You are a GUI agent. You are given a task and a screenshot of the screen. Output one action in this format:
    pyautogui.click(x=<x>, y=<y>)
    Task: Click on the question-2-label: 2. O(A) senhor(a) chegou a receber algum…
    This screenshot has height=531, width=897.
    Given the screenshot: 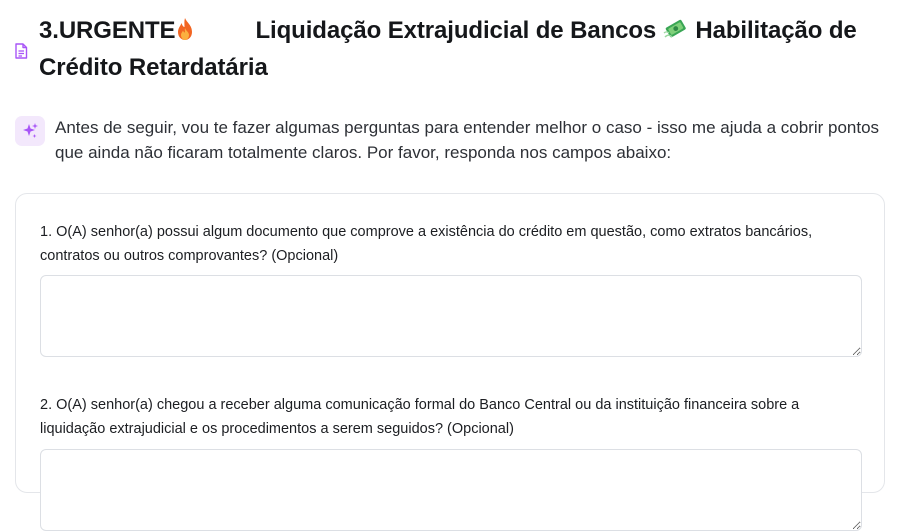 What is the action you would take?
    pyautogui.click(x=420, y=417)
    